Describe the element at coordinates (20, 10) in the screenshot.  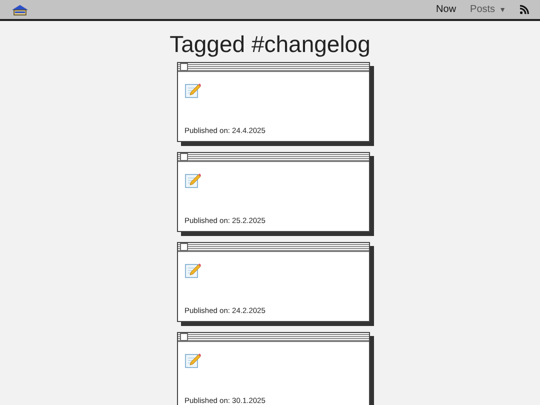
I see `house-icon` at that location.